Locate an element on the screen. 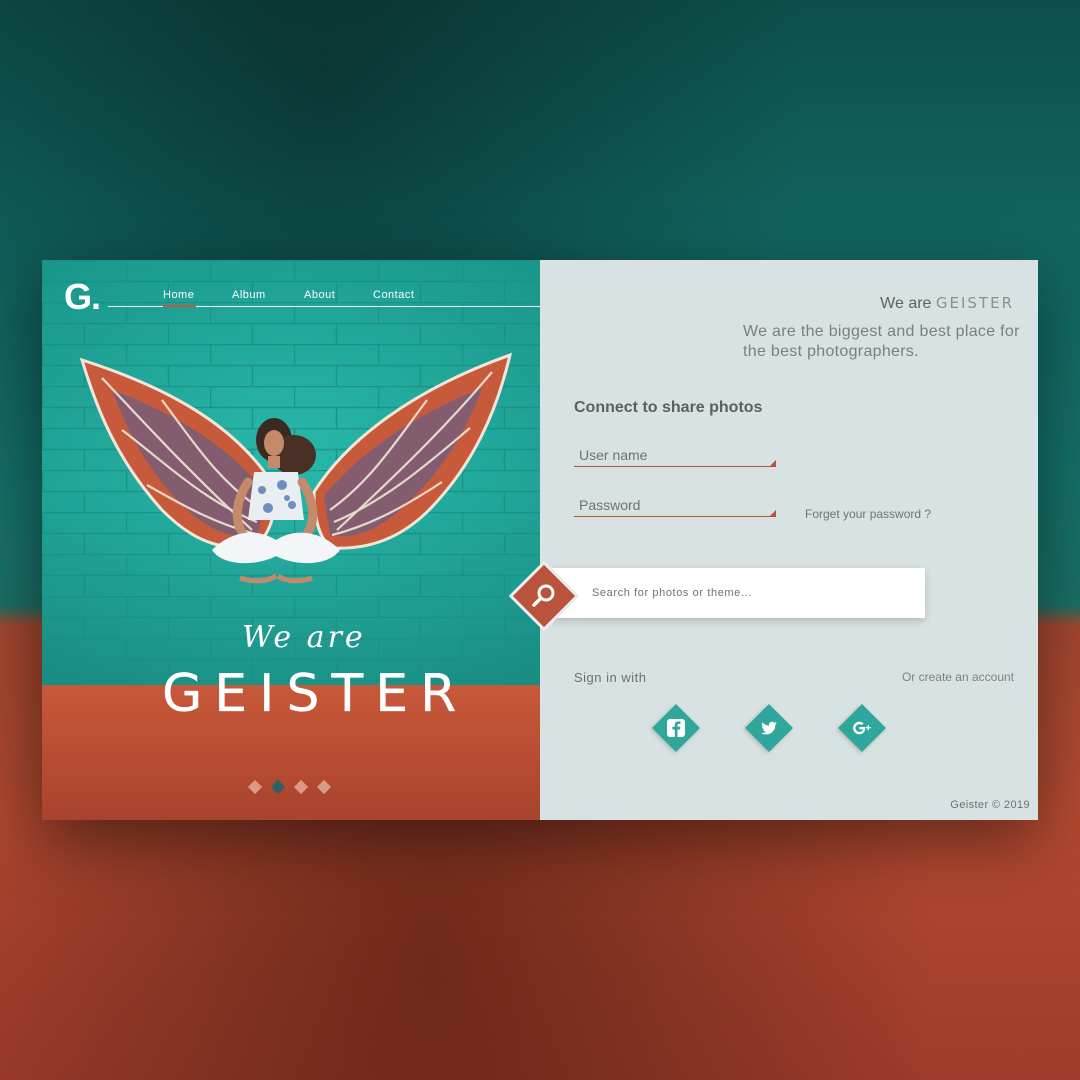 Image resolution: width=1080 pixels, height=1080 pixels. nav-item-home: Home is located at coordinates (178, 295).